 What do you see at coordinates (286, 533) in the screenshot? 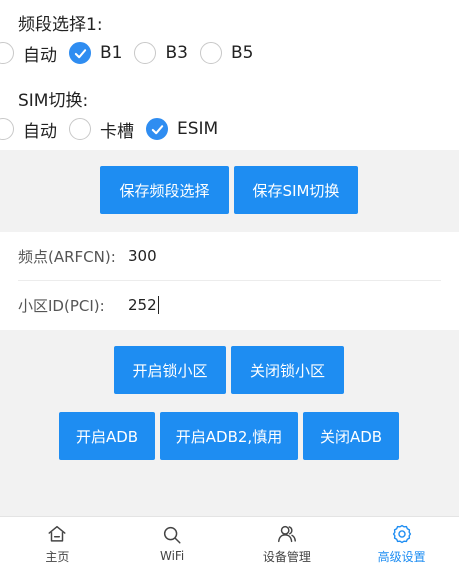
I see `users-icon` at bounding box center [286, 533].